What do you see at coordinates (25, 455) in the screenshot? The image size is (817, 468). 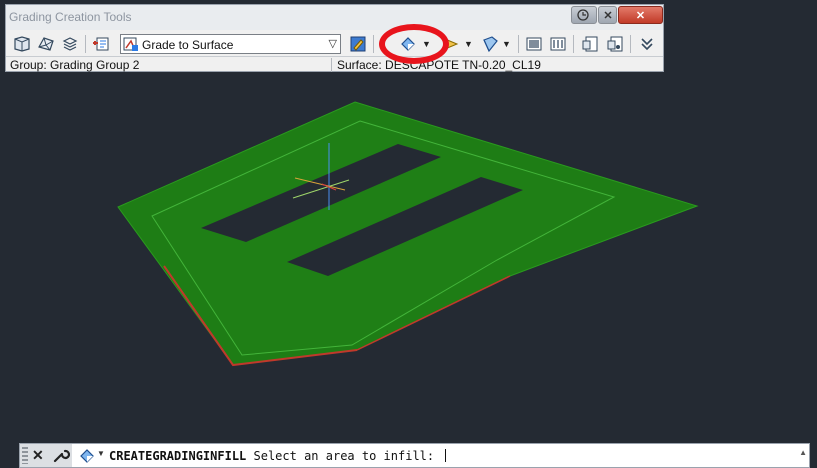 I see `drag-handle` at bounding box center [25, 455].